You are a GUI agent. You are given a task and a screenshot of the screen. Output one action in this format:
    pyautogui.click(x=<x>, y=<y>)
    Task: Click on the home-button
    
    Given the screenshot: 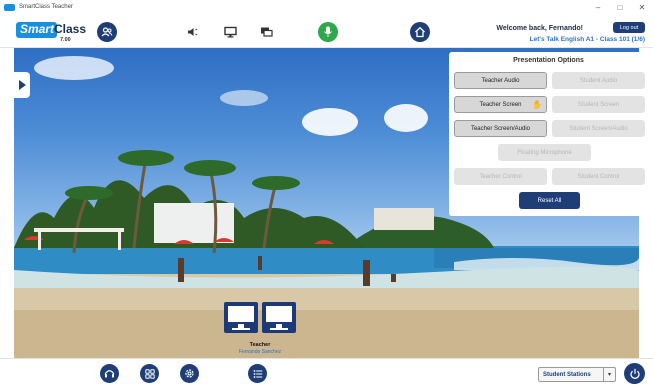 What is the action you would take?
    pyautogui.click(x=420, y=32)
    